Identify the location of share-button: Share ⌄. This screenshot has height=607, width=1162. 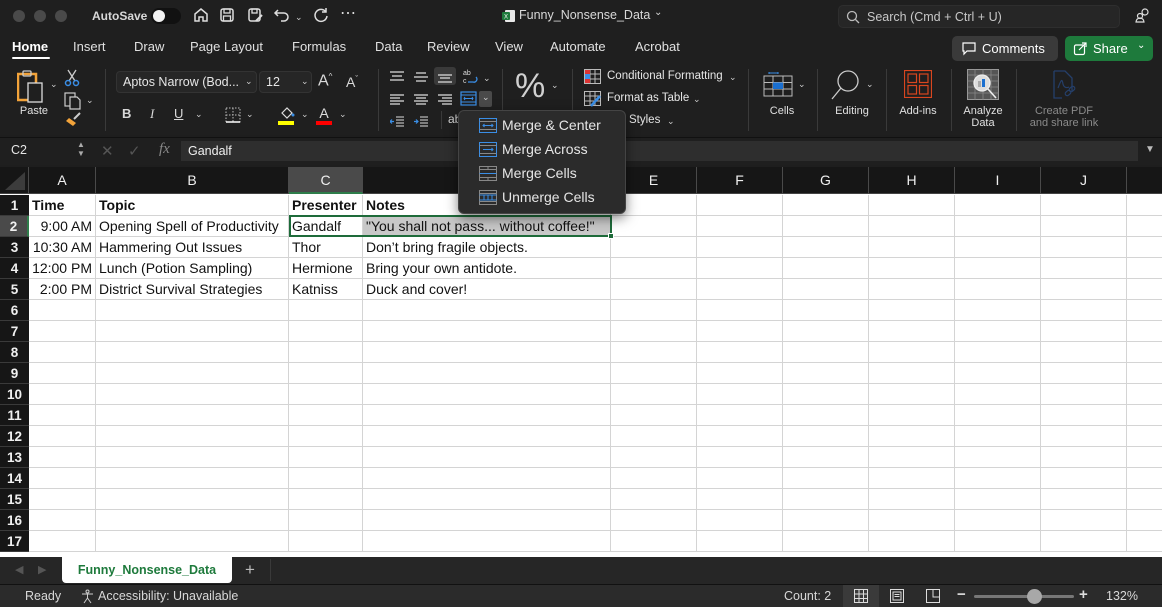
(1109, 48).